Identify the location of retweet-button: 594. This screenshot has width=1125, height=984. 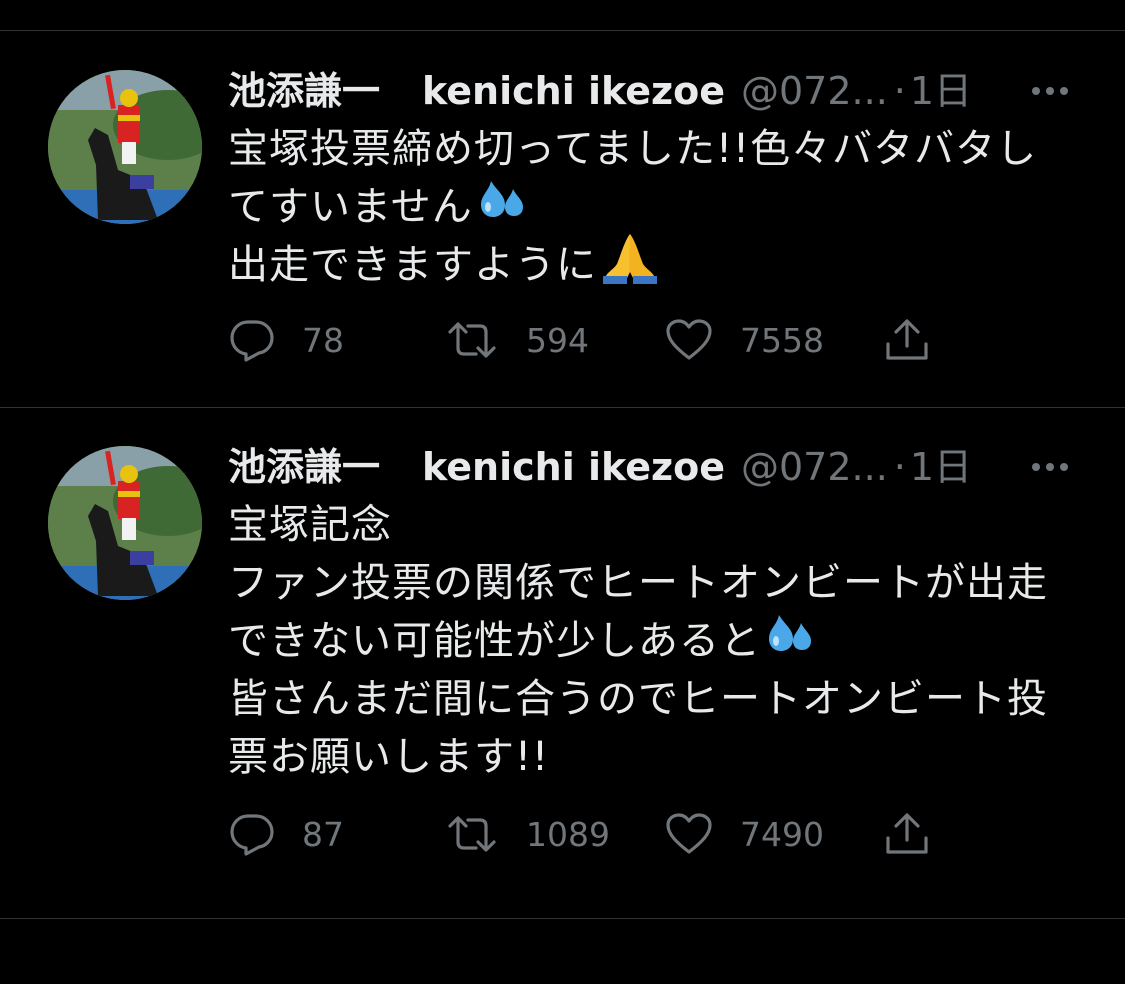
(516, 340).